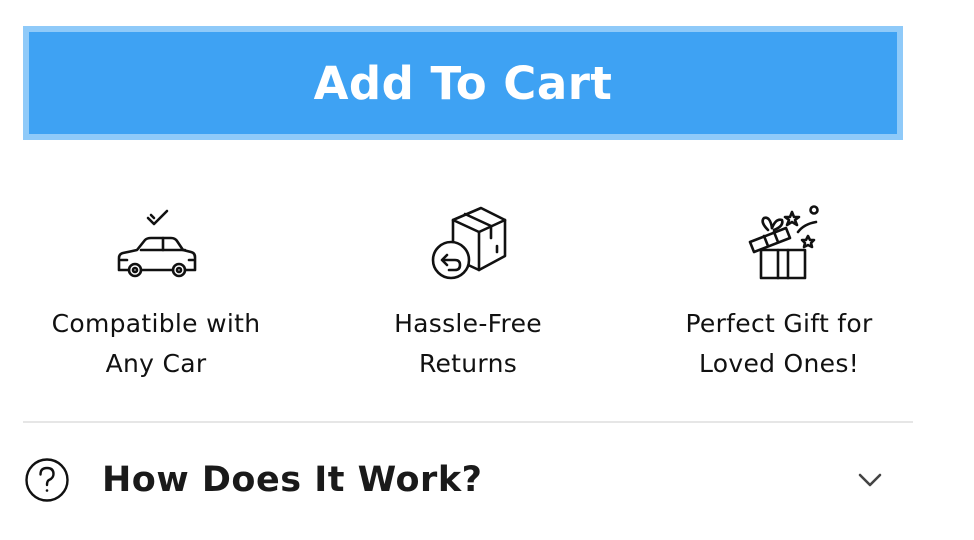 This screenshot has width=974, height=540. Describe the element at coordinates (779, 241) in the screenshot. I see `gift-box-icon` at that location.